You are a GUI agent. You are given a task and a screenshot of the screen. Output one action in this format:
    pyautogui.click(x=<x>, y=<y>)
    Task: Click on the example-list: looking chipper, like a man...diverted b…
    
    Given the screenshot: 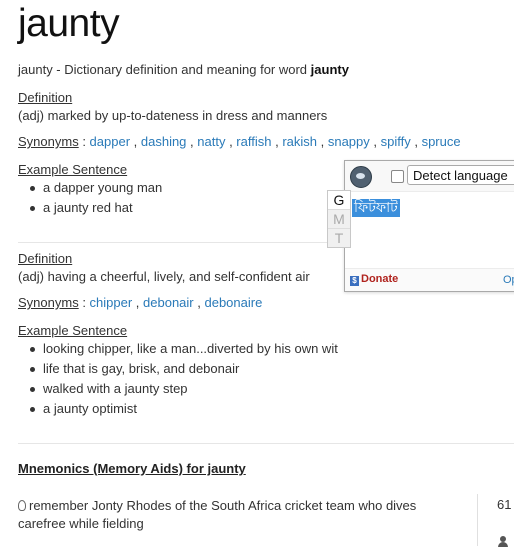 What is the action you would take?
    pyautogui.click(x=178, y=379)
    